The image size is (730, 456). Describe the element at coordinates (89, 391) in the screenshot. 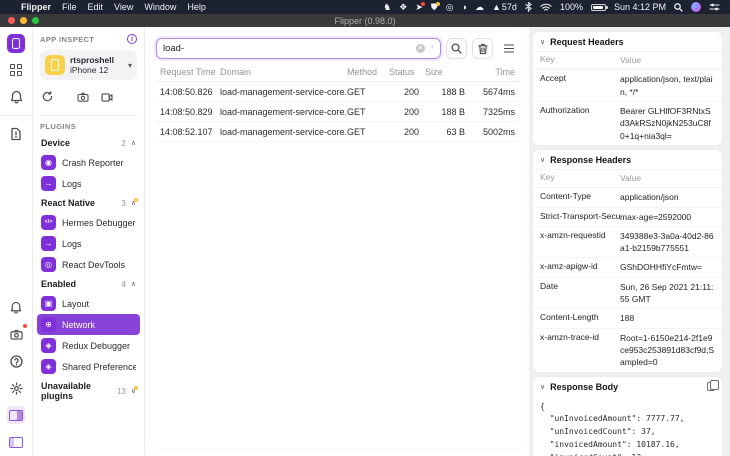

I see `section-unavailable-plugins: Unavailable plugins 13 ∨` at that location.